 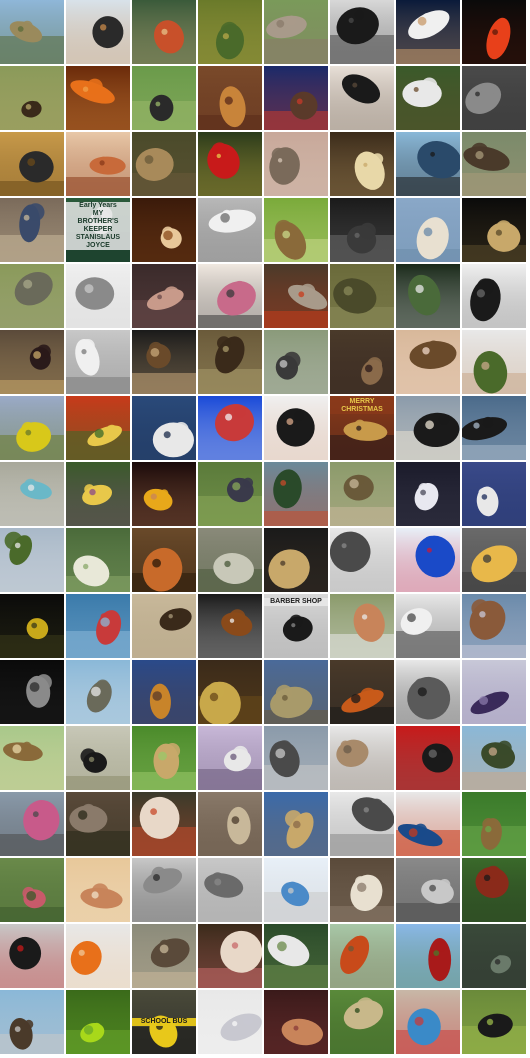 What do you see at coordinates (296, 428) in the screenshot?
I see `thumbnail-woman-sunglasses` at bounding box center [296, 428].